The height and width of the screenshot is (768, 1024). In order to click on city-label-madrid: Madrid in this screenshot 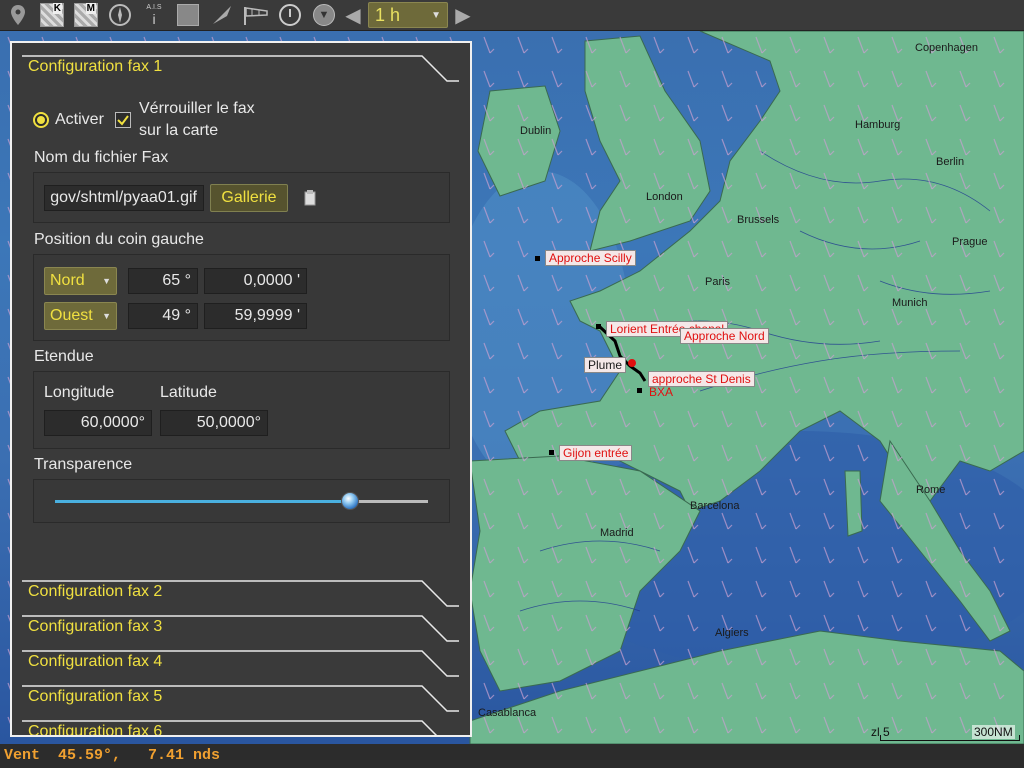, I will do `click(617, 533)`.